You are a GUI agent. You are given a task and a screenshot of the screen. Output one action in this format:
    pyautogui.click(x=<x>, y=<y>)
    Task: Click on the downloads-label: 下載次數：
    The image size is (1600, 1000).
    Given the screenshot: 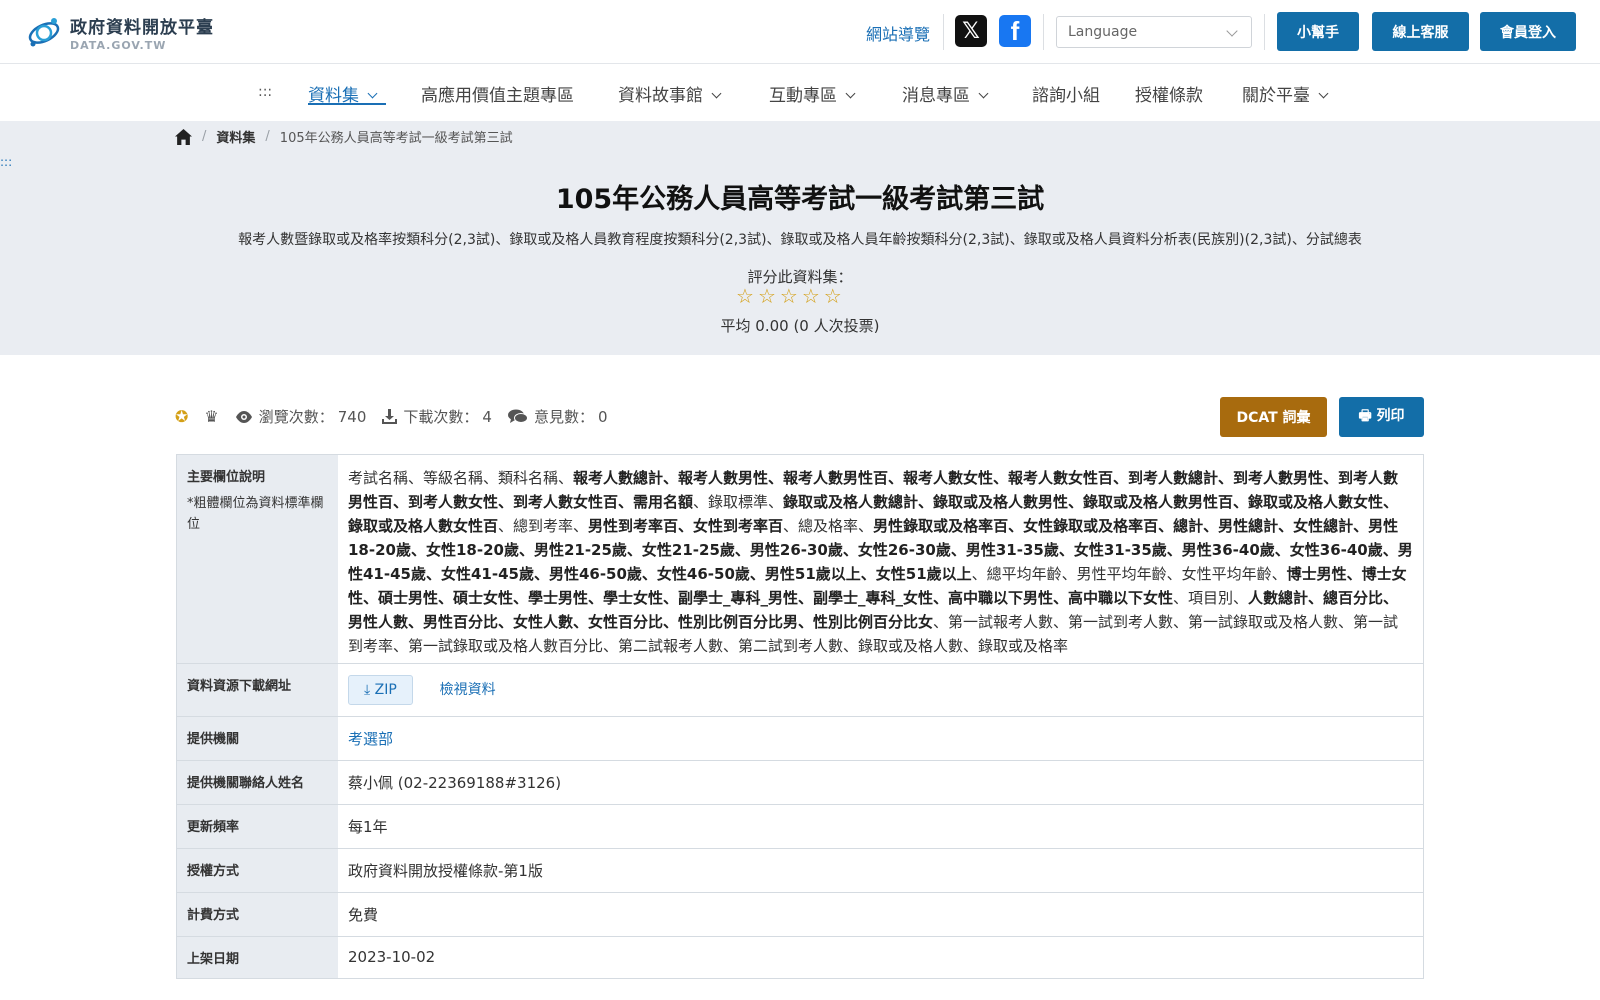 What is the action you would take?
    pyautogui.click(x=441, y=417)
    